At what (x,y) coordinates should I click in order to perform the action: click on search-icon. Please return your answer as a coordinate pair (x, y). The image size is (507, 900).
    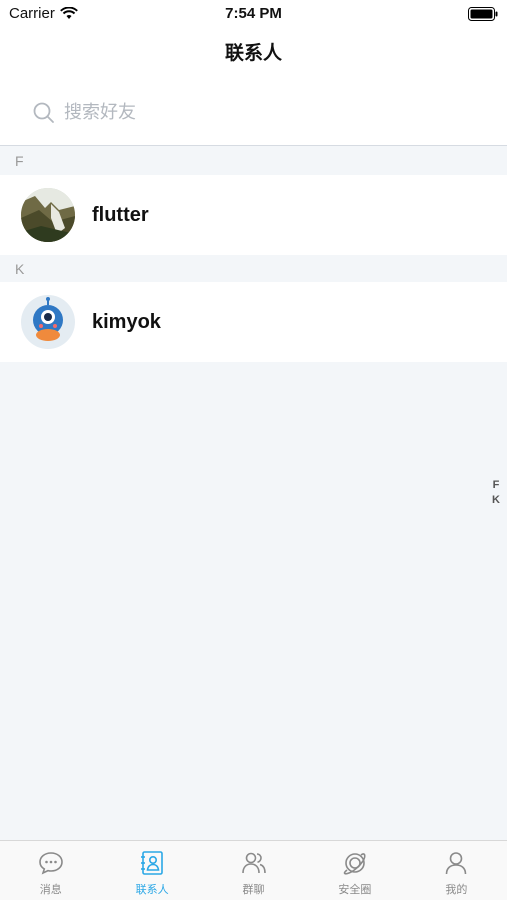
    Looking at the image, I should click on (43, 112).